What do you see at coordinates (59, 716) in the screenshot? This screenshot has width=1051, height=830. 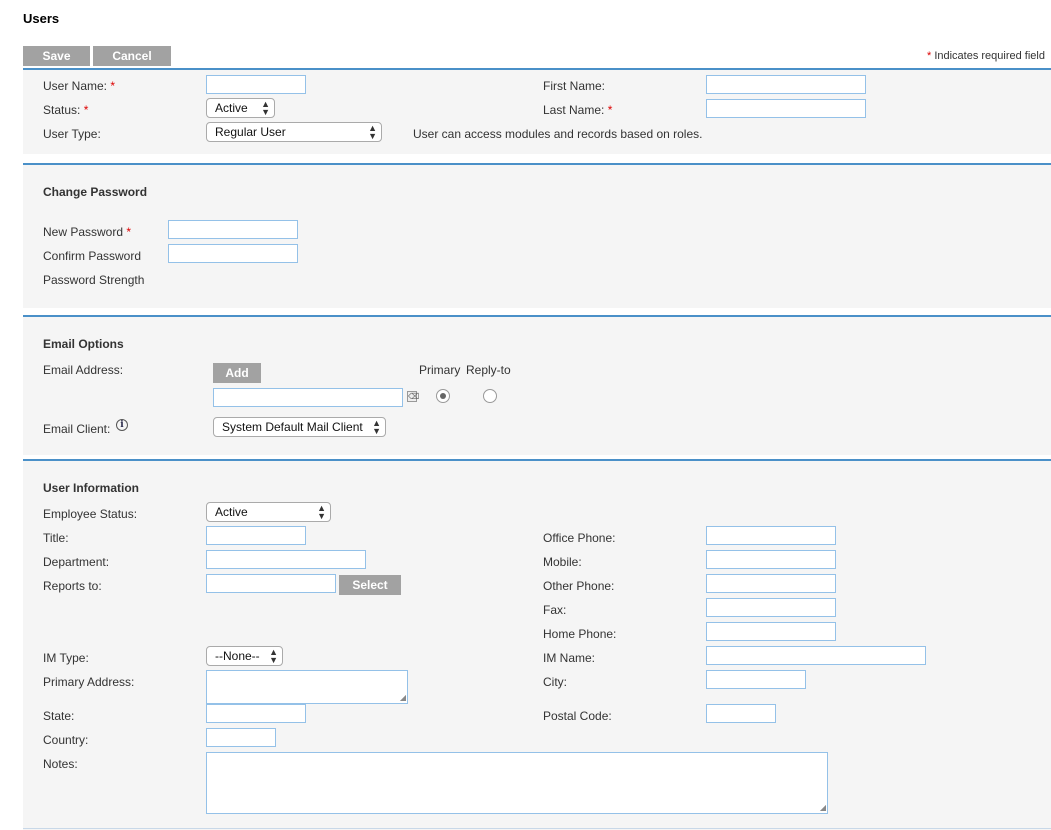 I see `state-label: State:` at bounding box center [59, 716].